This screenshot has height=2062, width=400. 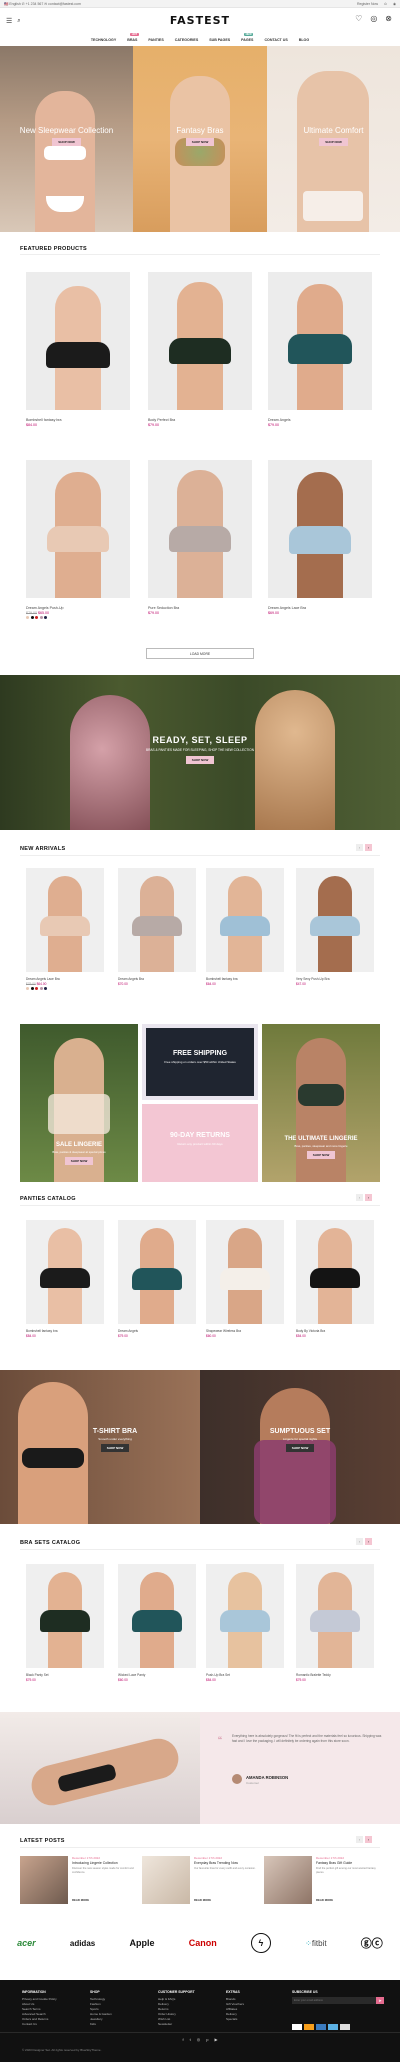 I want to click on product-name: Pure Seduction Bra, so click(x=200, y=608).